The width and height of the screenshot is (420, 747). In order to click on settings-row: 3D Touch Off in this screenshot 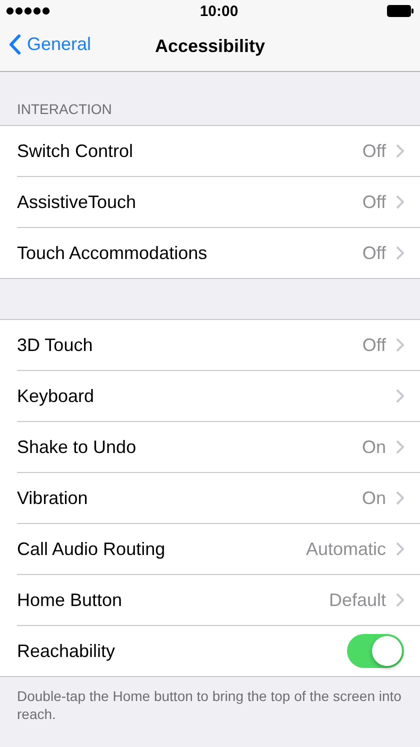, I will do `click(210, 345)`.